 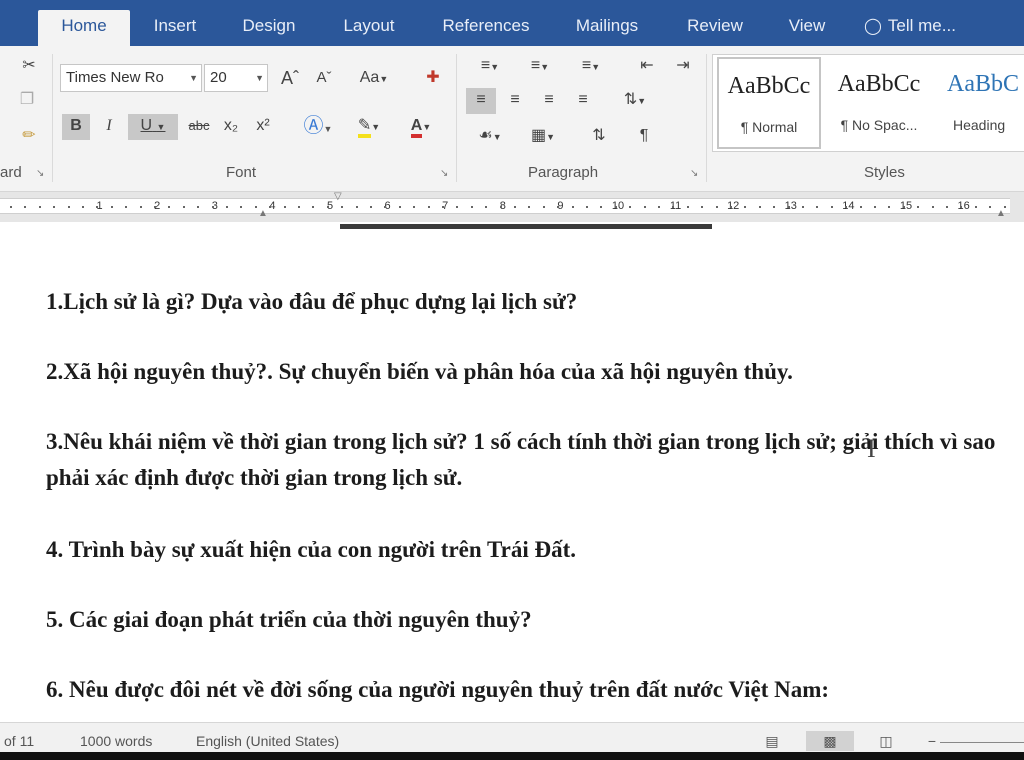 I want to click on right-indent-marker: ▲, so click(x=1001, y=214).